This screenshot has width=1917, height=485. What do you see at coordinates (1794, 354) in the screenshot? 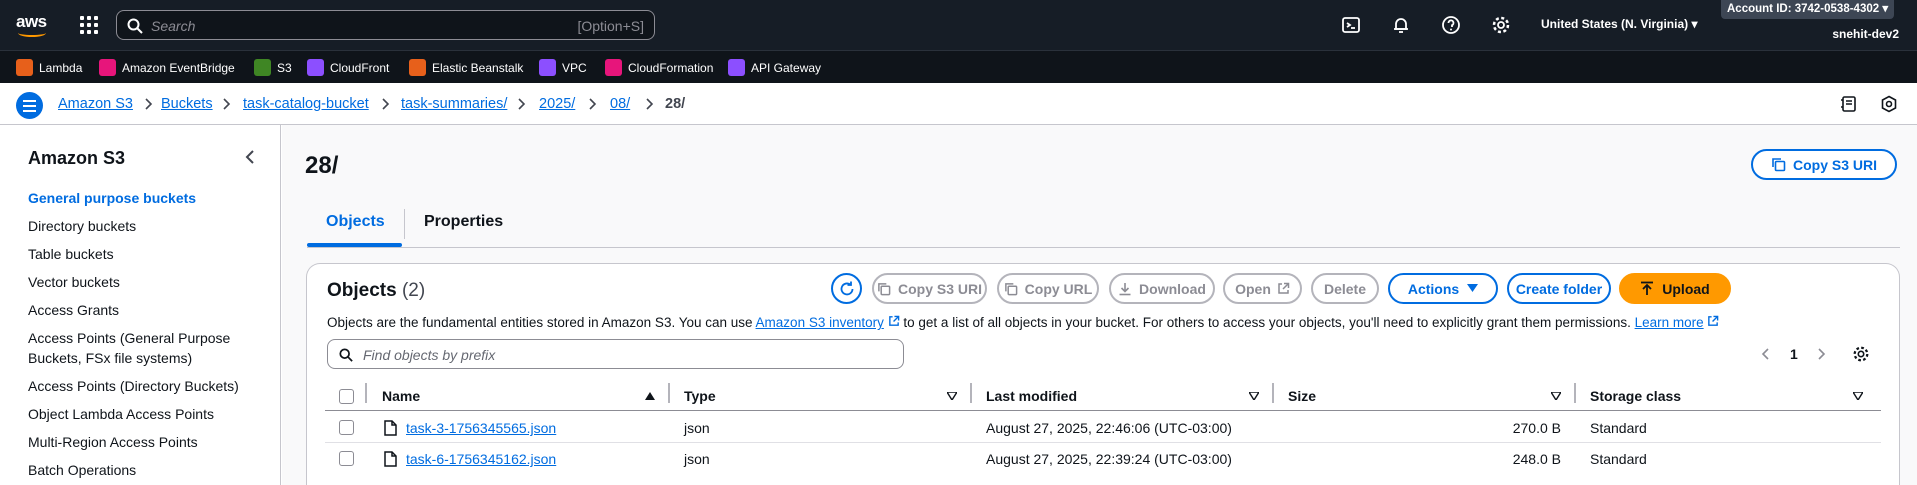
I see `page-number: 1` at bounding box center [1794, 354].